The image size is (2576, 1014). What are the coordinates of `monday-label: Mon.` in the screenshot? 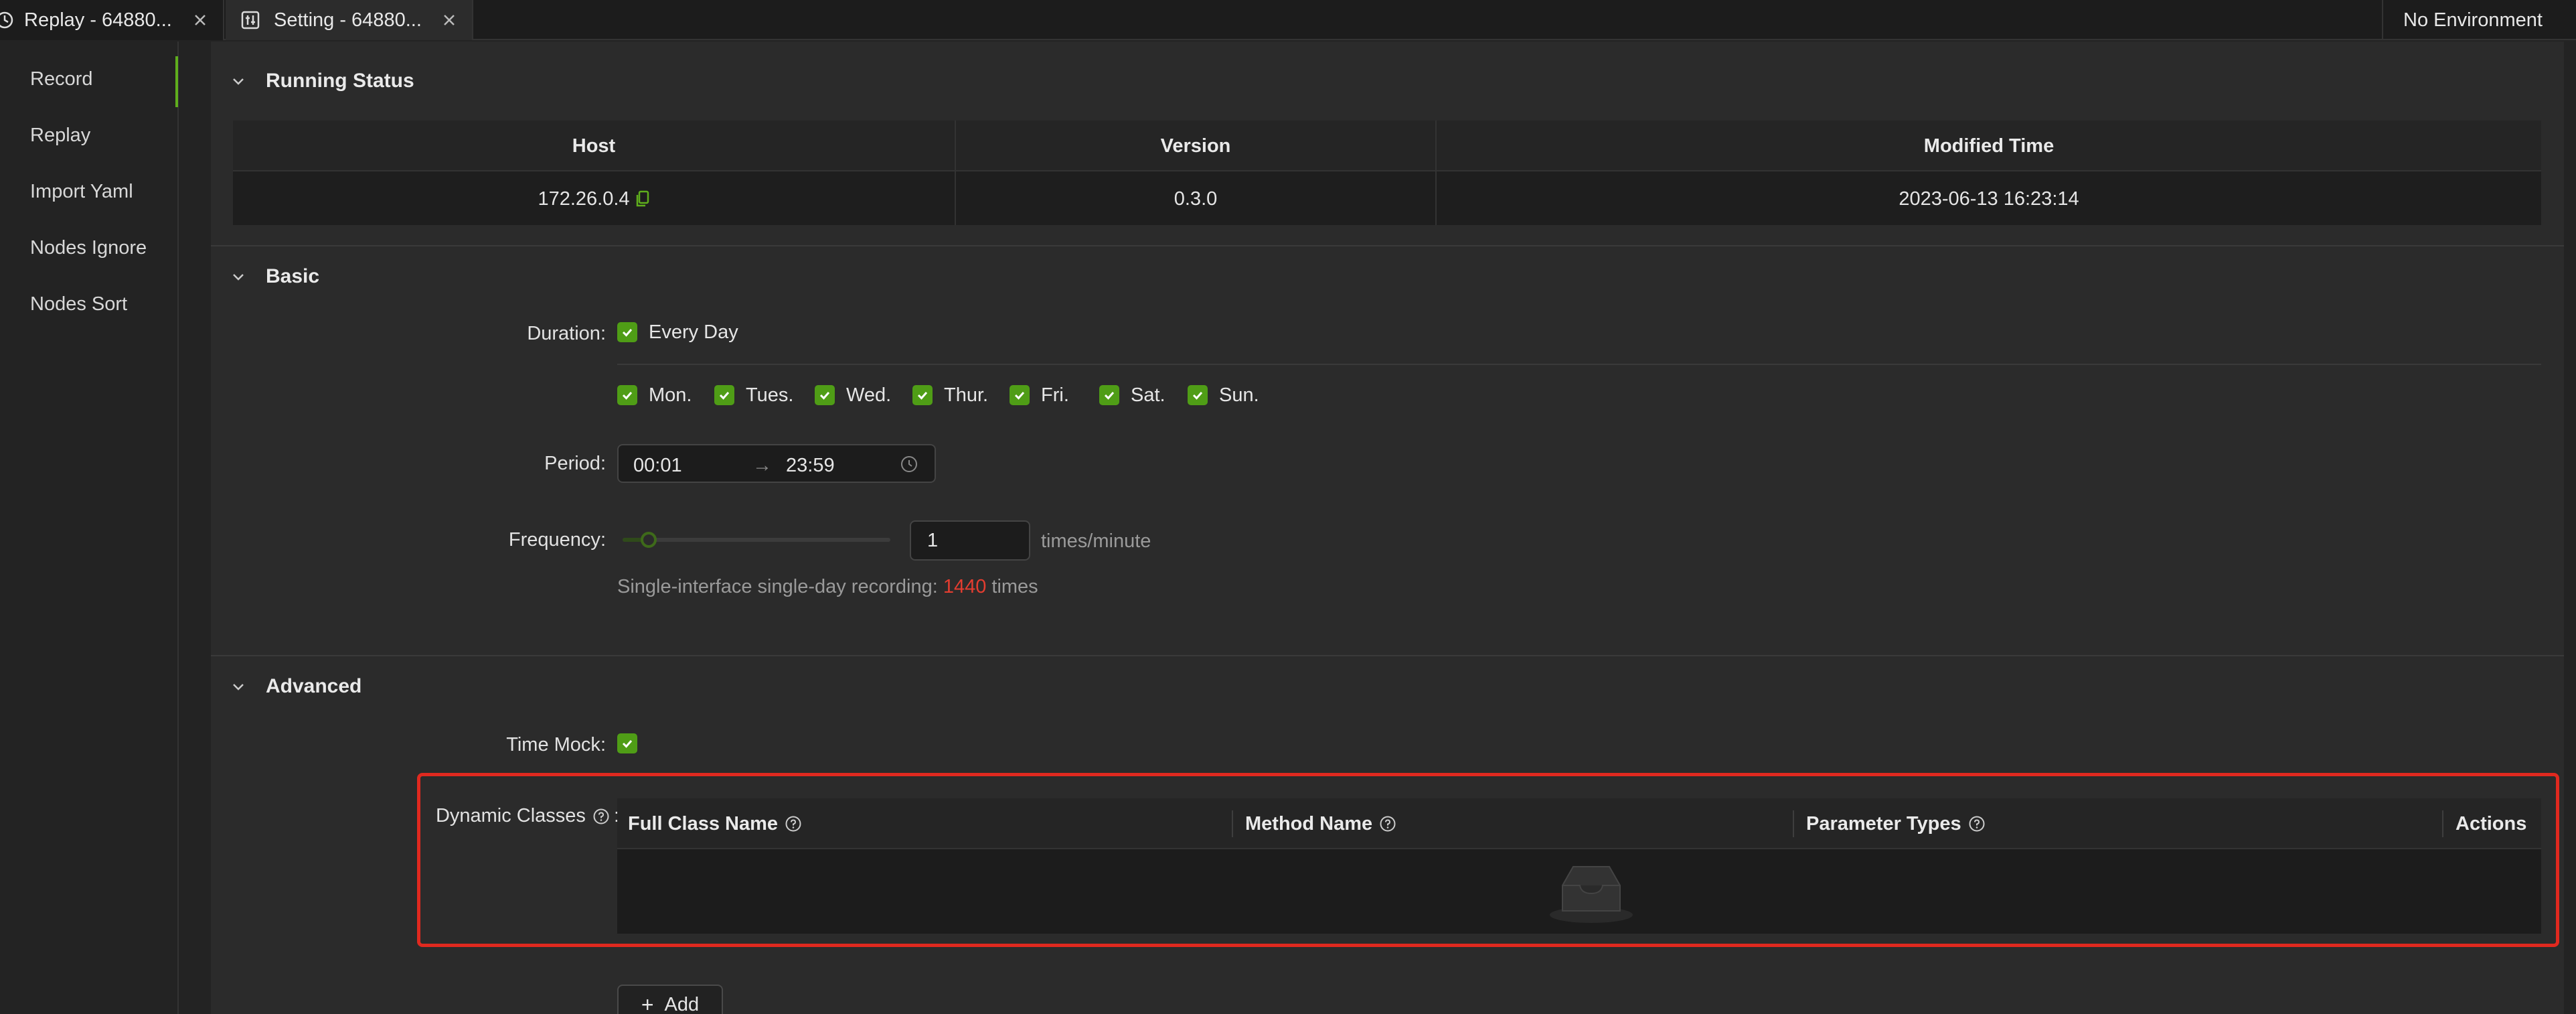 It's located at (671, 395).